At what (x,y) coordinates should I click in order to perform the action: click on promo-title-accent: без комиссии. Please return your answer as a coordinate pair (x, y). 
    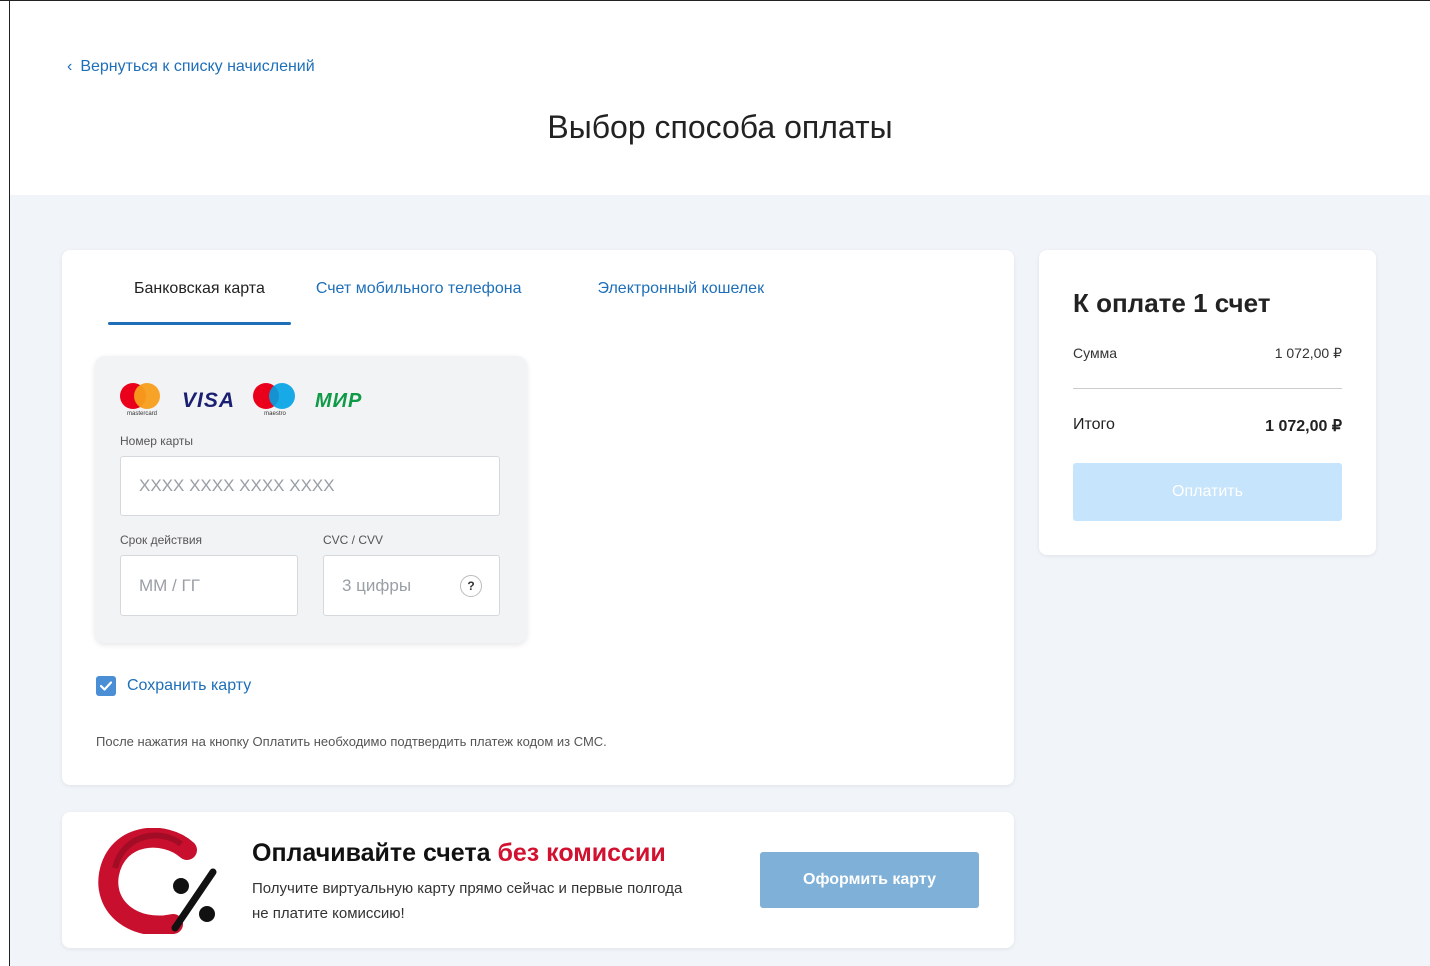
    Looking at the image, I should click on (581, 853).